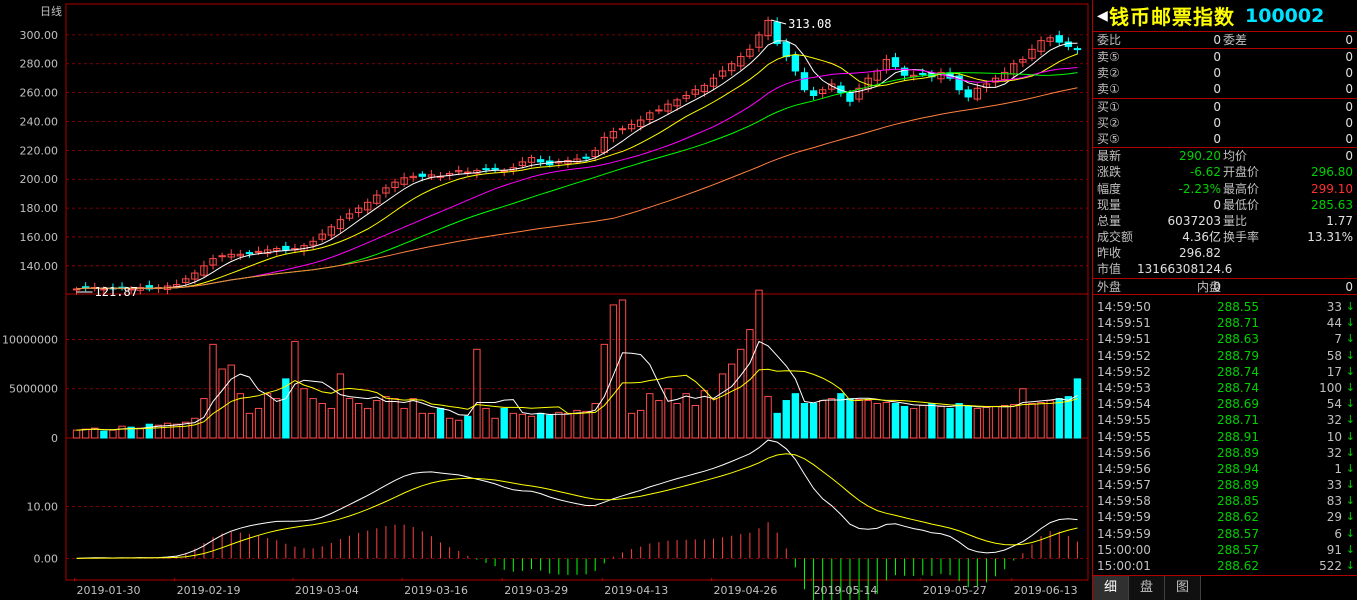  I want to click on tick-row: 14:59:51 288.63 7 ↓, so click(1225, 339).